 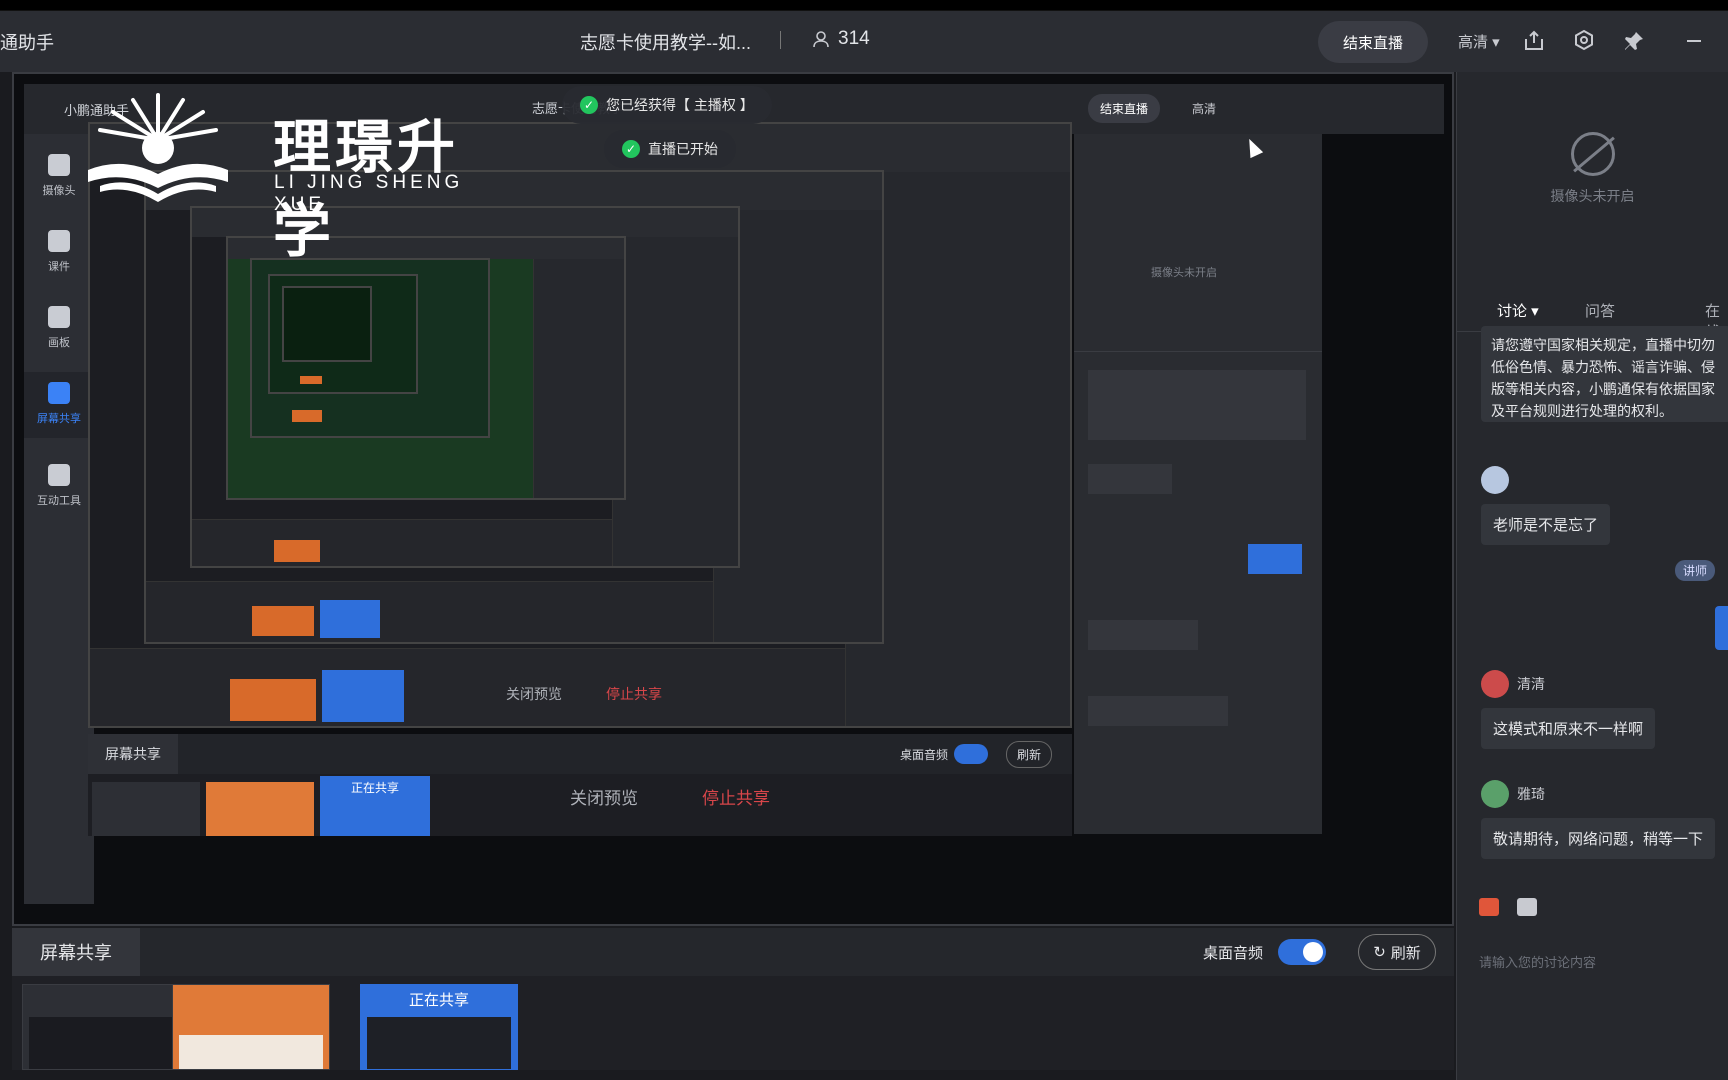 What do you see at coordinates (133, 754) in the screenshot?
I see `stage-share-tab: 屏幕共享` at bounding box center [133, 754].